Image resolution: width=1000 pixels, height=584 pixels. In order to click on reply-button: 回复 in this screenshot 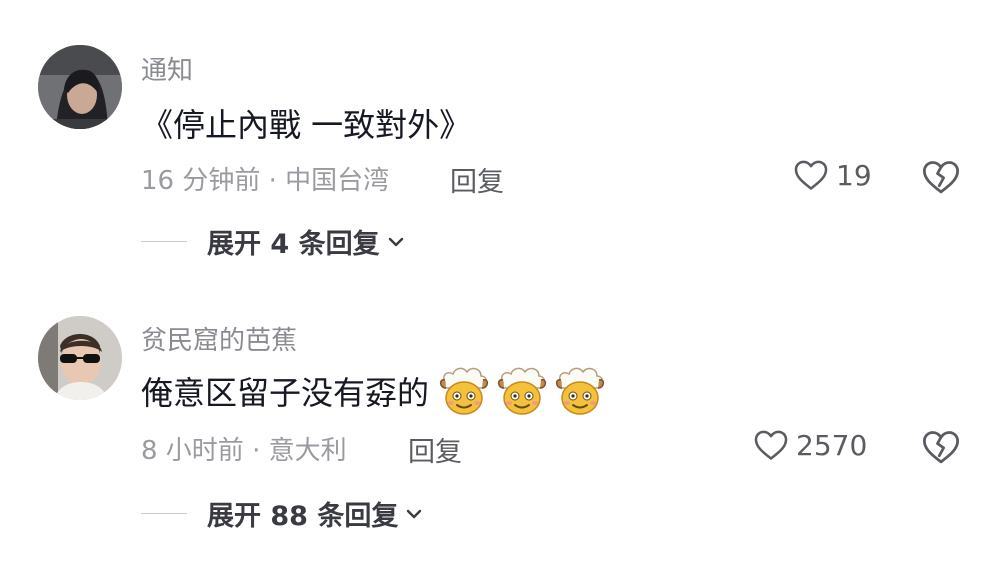, I will do `click(435, 449)`.